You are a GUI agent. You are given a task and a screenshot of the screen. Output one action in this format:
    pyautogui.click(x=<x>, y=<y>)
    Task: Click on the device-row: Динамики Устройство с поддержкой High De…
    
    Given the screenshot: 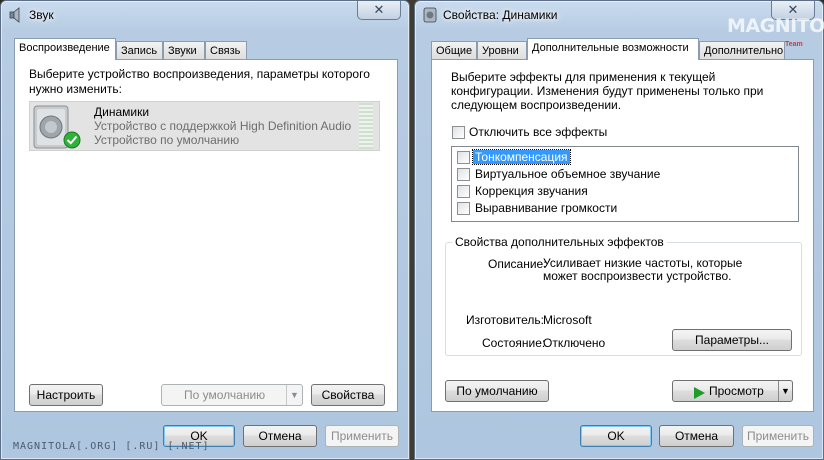 What is the action you would take?
    pyautogui.click(x=204, y=126)
    